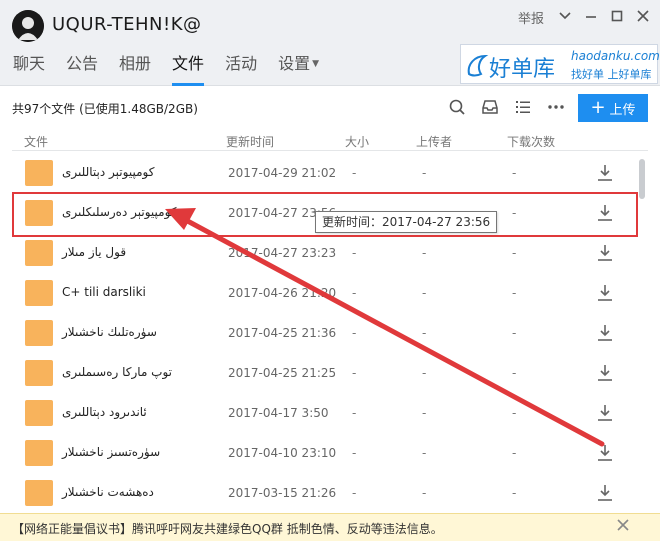 Image resolution: width=660 pixels, height=541 pixels. Describe the element at coordinates (282, 253) in the screenshot. I see `file-time: 2017-04-27 23:23` at that location.